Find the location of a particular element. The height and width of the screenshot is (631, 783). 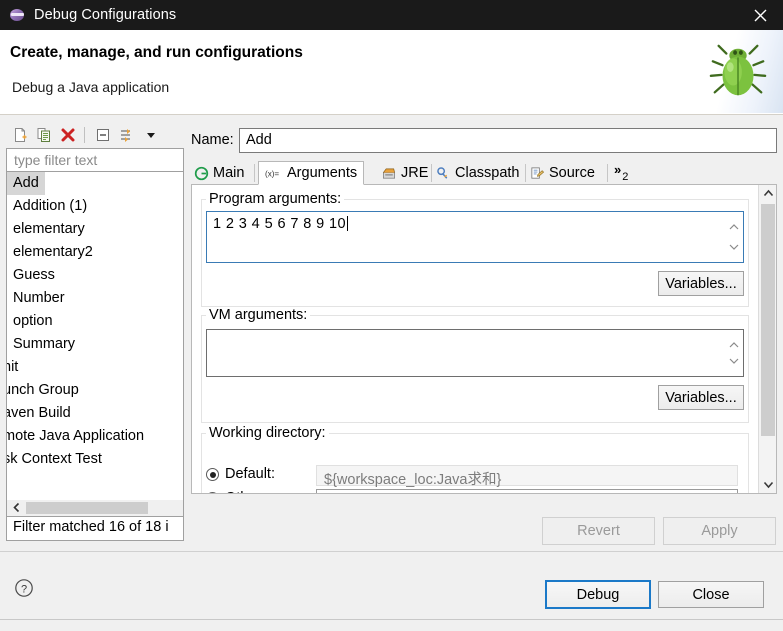

configurations-toolbar is located at coordinates (96, 135).